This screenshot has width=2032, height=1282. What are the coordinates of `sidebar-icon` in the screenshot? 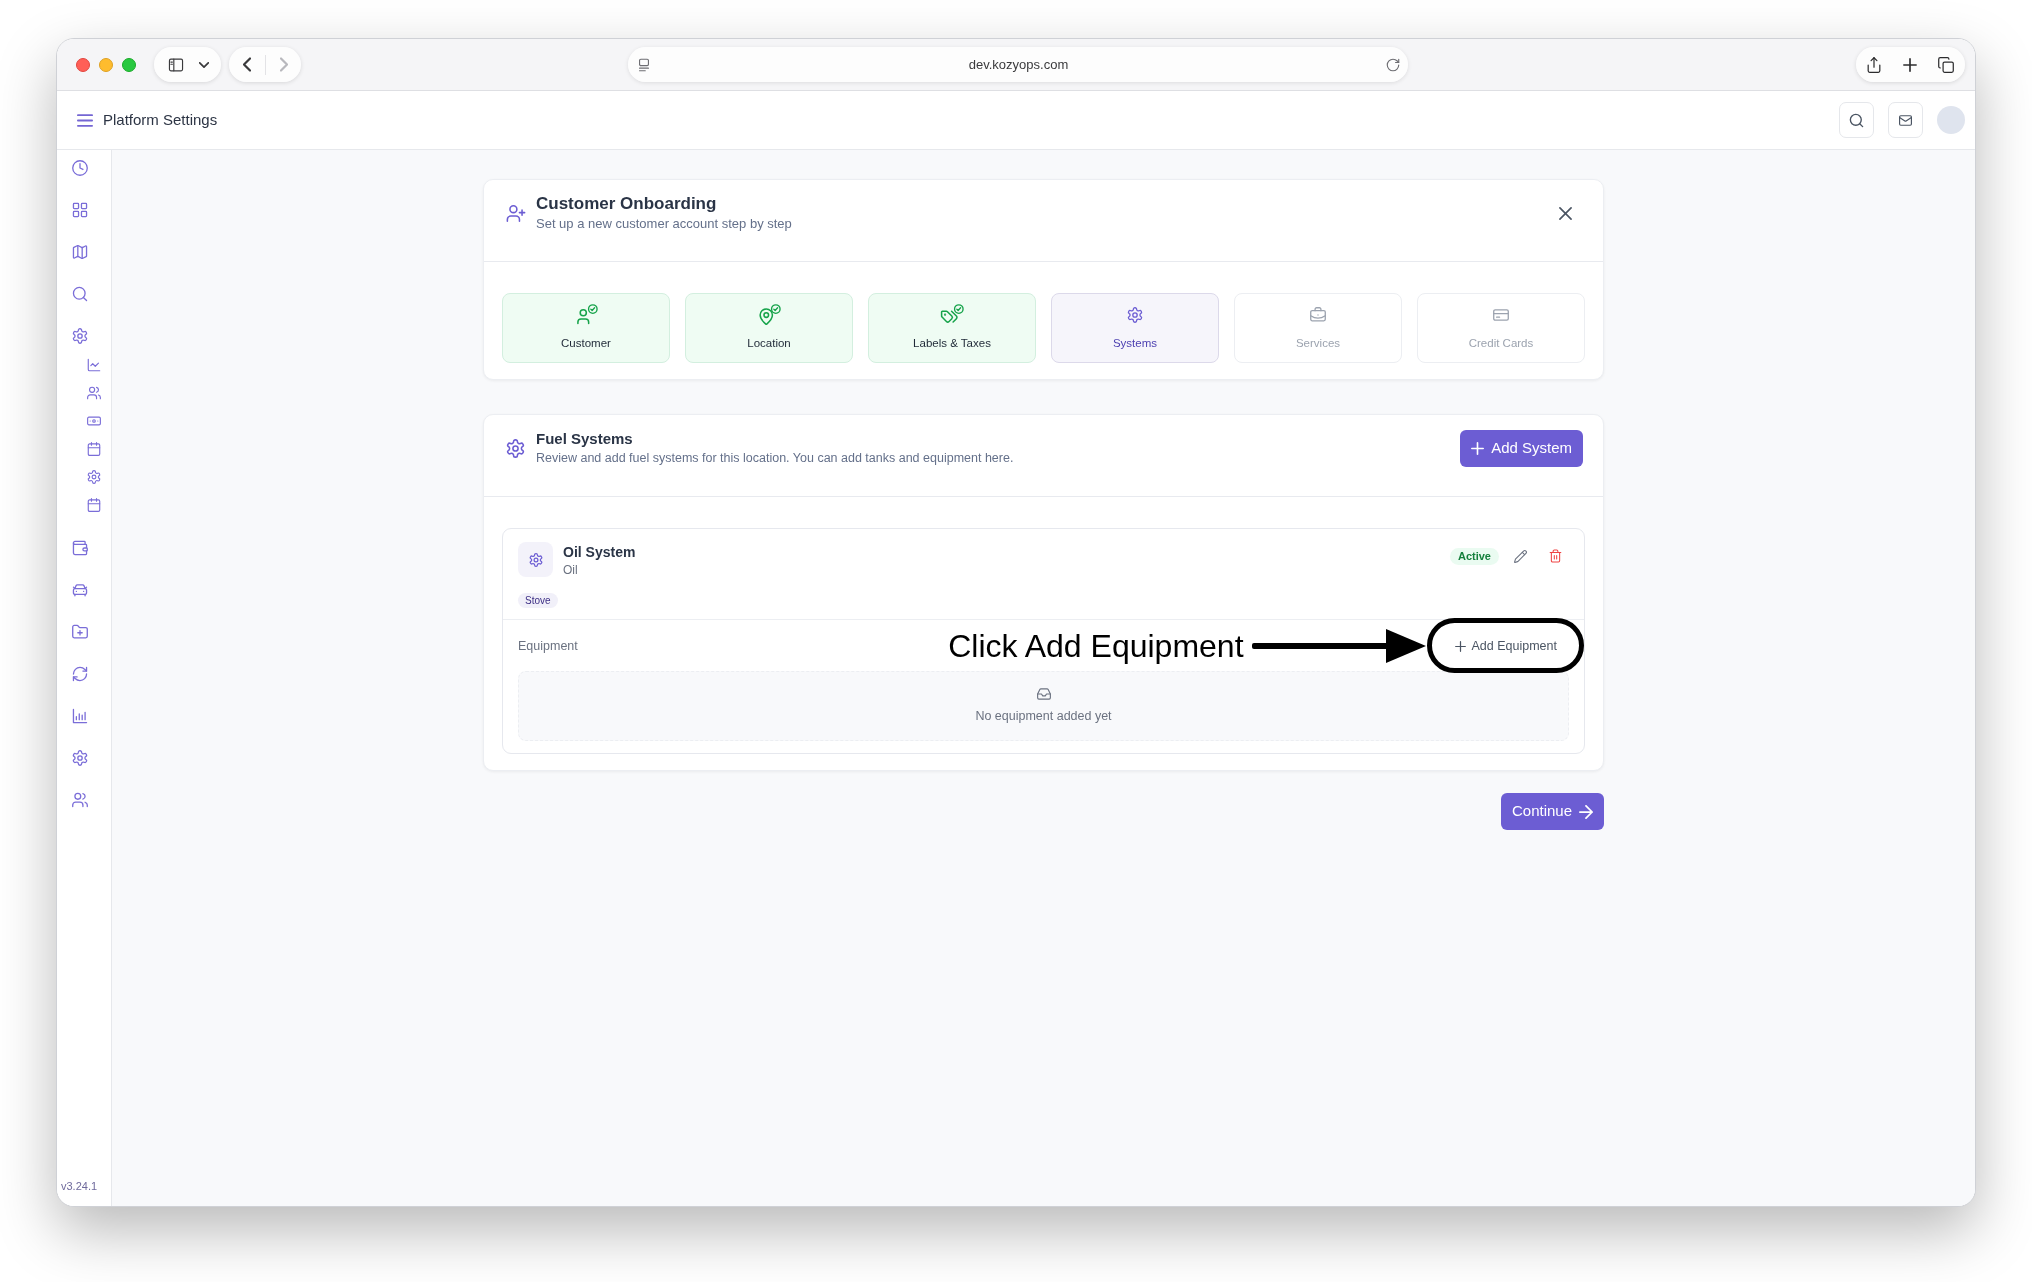 It's located at (175, 64).